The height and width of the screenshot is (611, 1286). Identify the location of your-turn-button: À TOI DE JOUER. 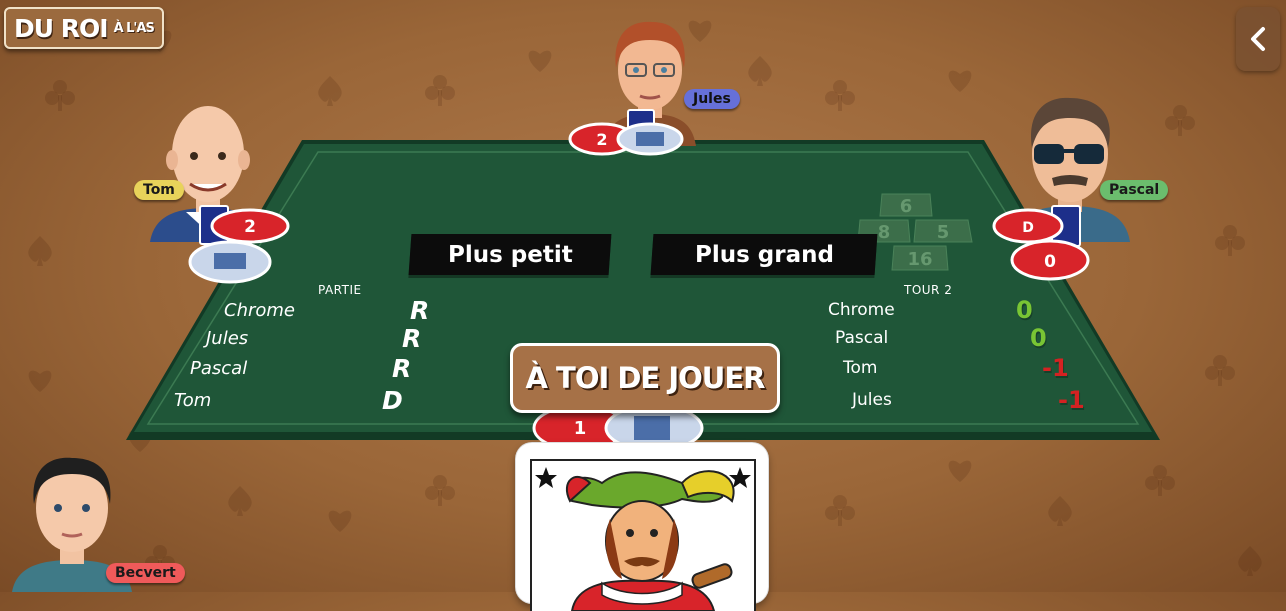
(645, 378).